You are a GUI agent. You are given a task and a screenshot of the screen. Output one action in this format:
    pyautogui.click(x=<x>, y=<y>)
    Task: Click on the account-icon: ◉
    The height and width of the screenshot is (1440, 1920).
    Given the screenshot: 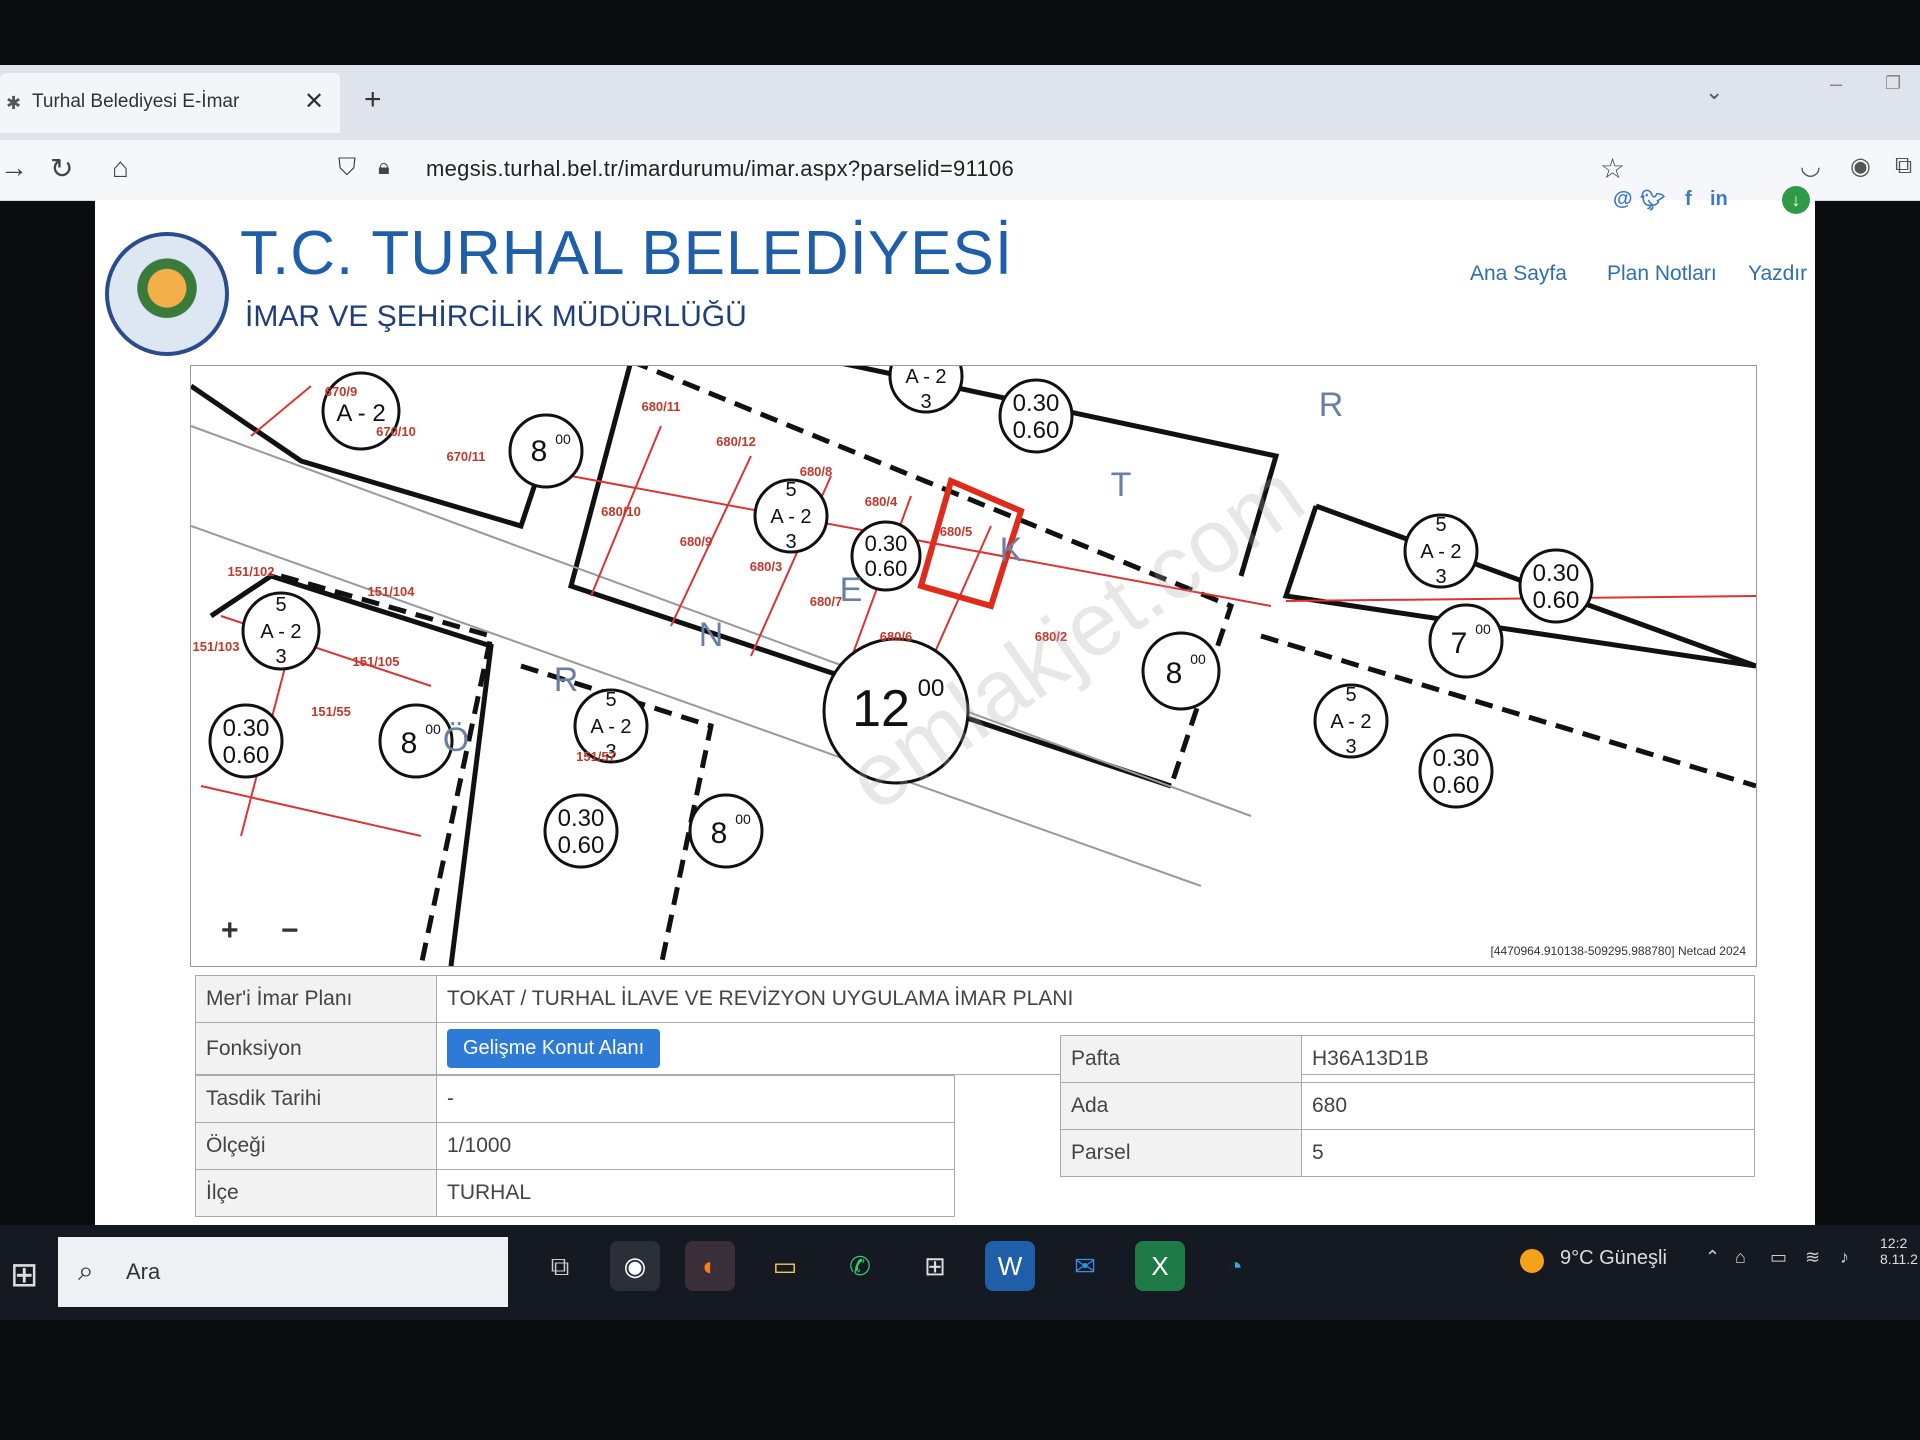 What is the action you would take?
    pyautogui.click(x=1860, y=166)
    